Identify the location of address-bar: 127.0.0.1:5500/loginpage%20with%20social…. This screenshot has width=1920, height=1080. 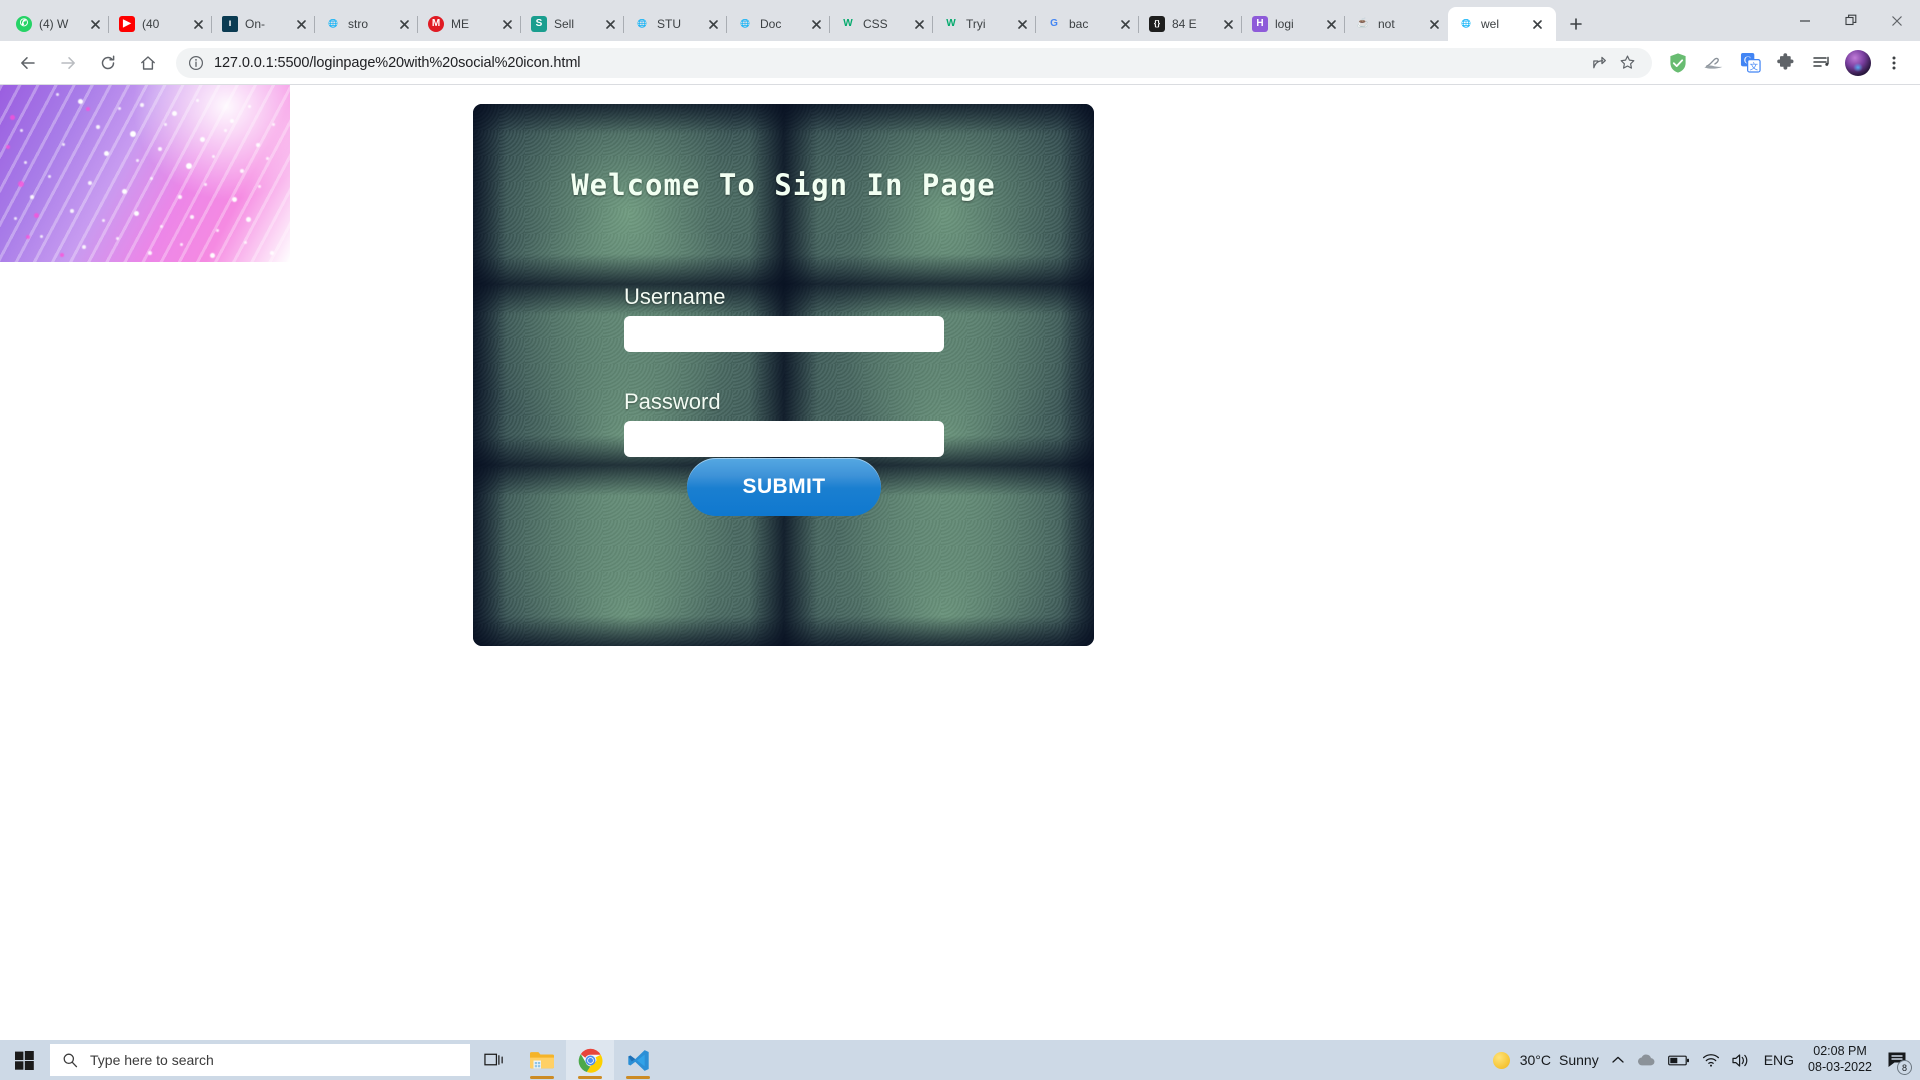
(914, 62).